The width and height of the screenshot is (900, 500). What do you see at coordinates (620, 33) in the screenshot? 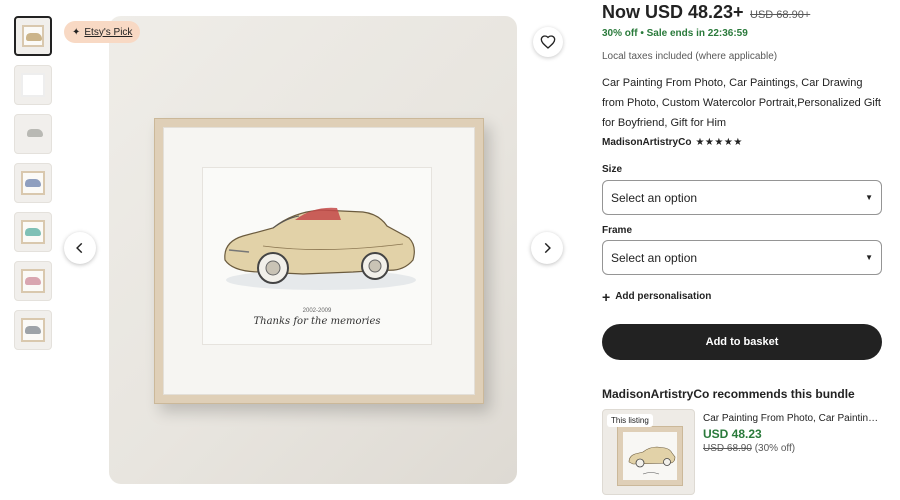
I see `discount-label: 30% off` at bounding box center [620, 33].